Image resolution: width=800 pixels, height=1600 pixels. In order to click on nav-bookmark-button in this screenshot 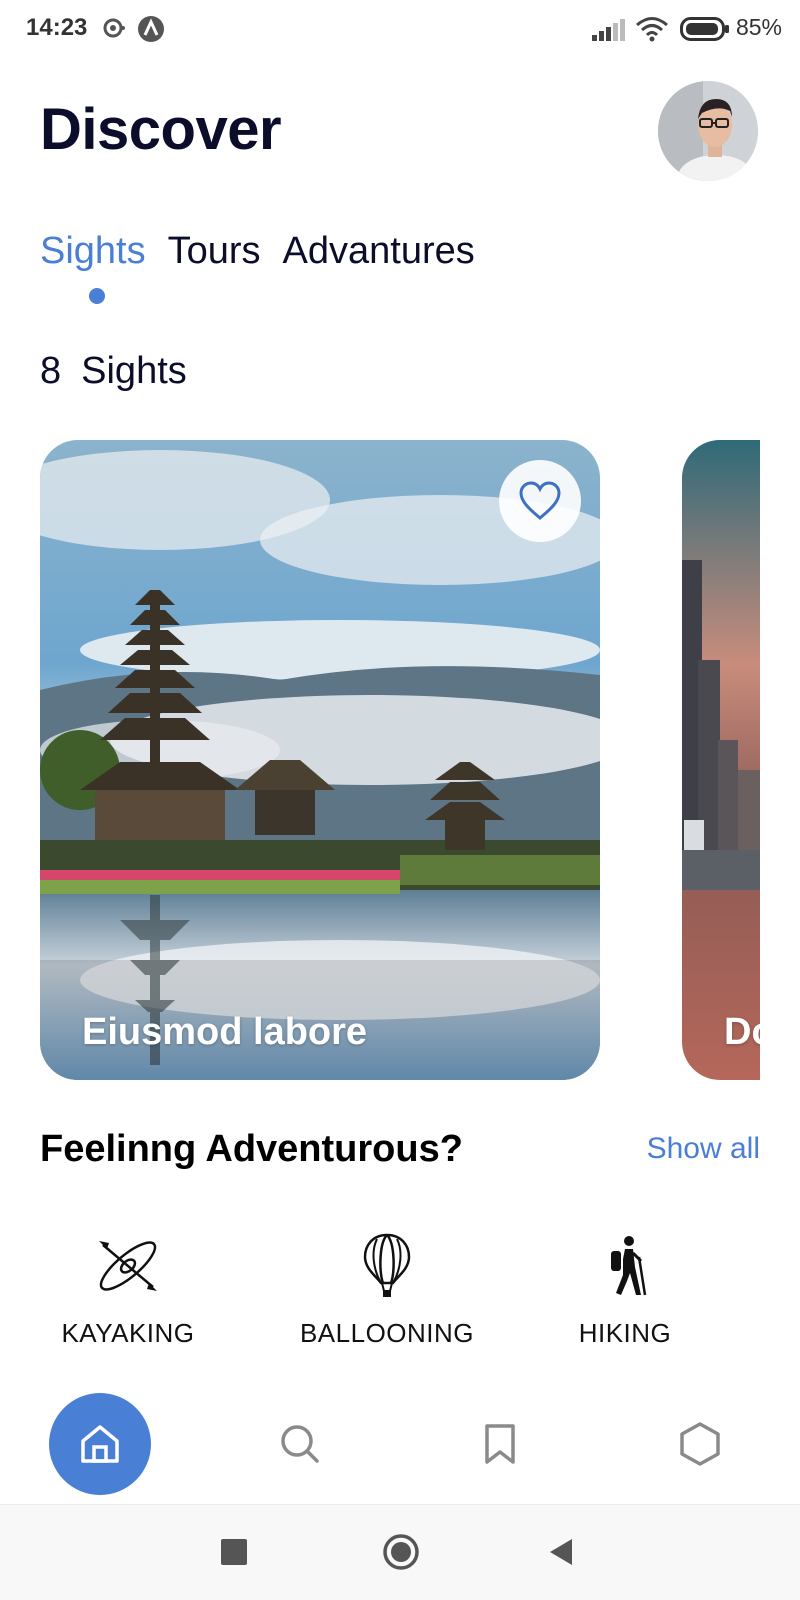, I will do `click(500, 1444)`.